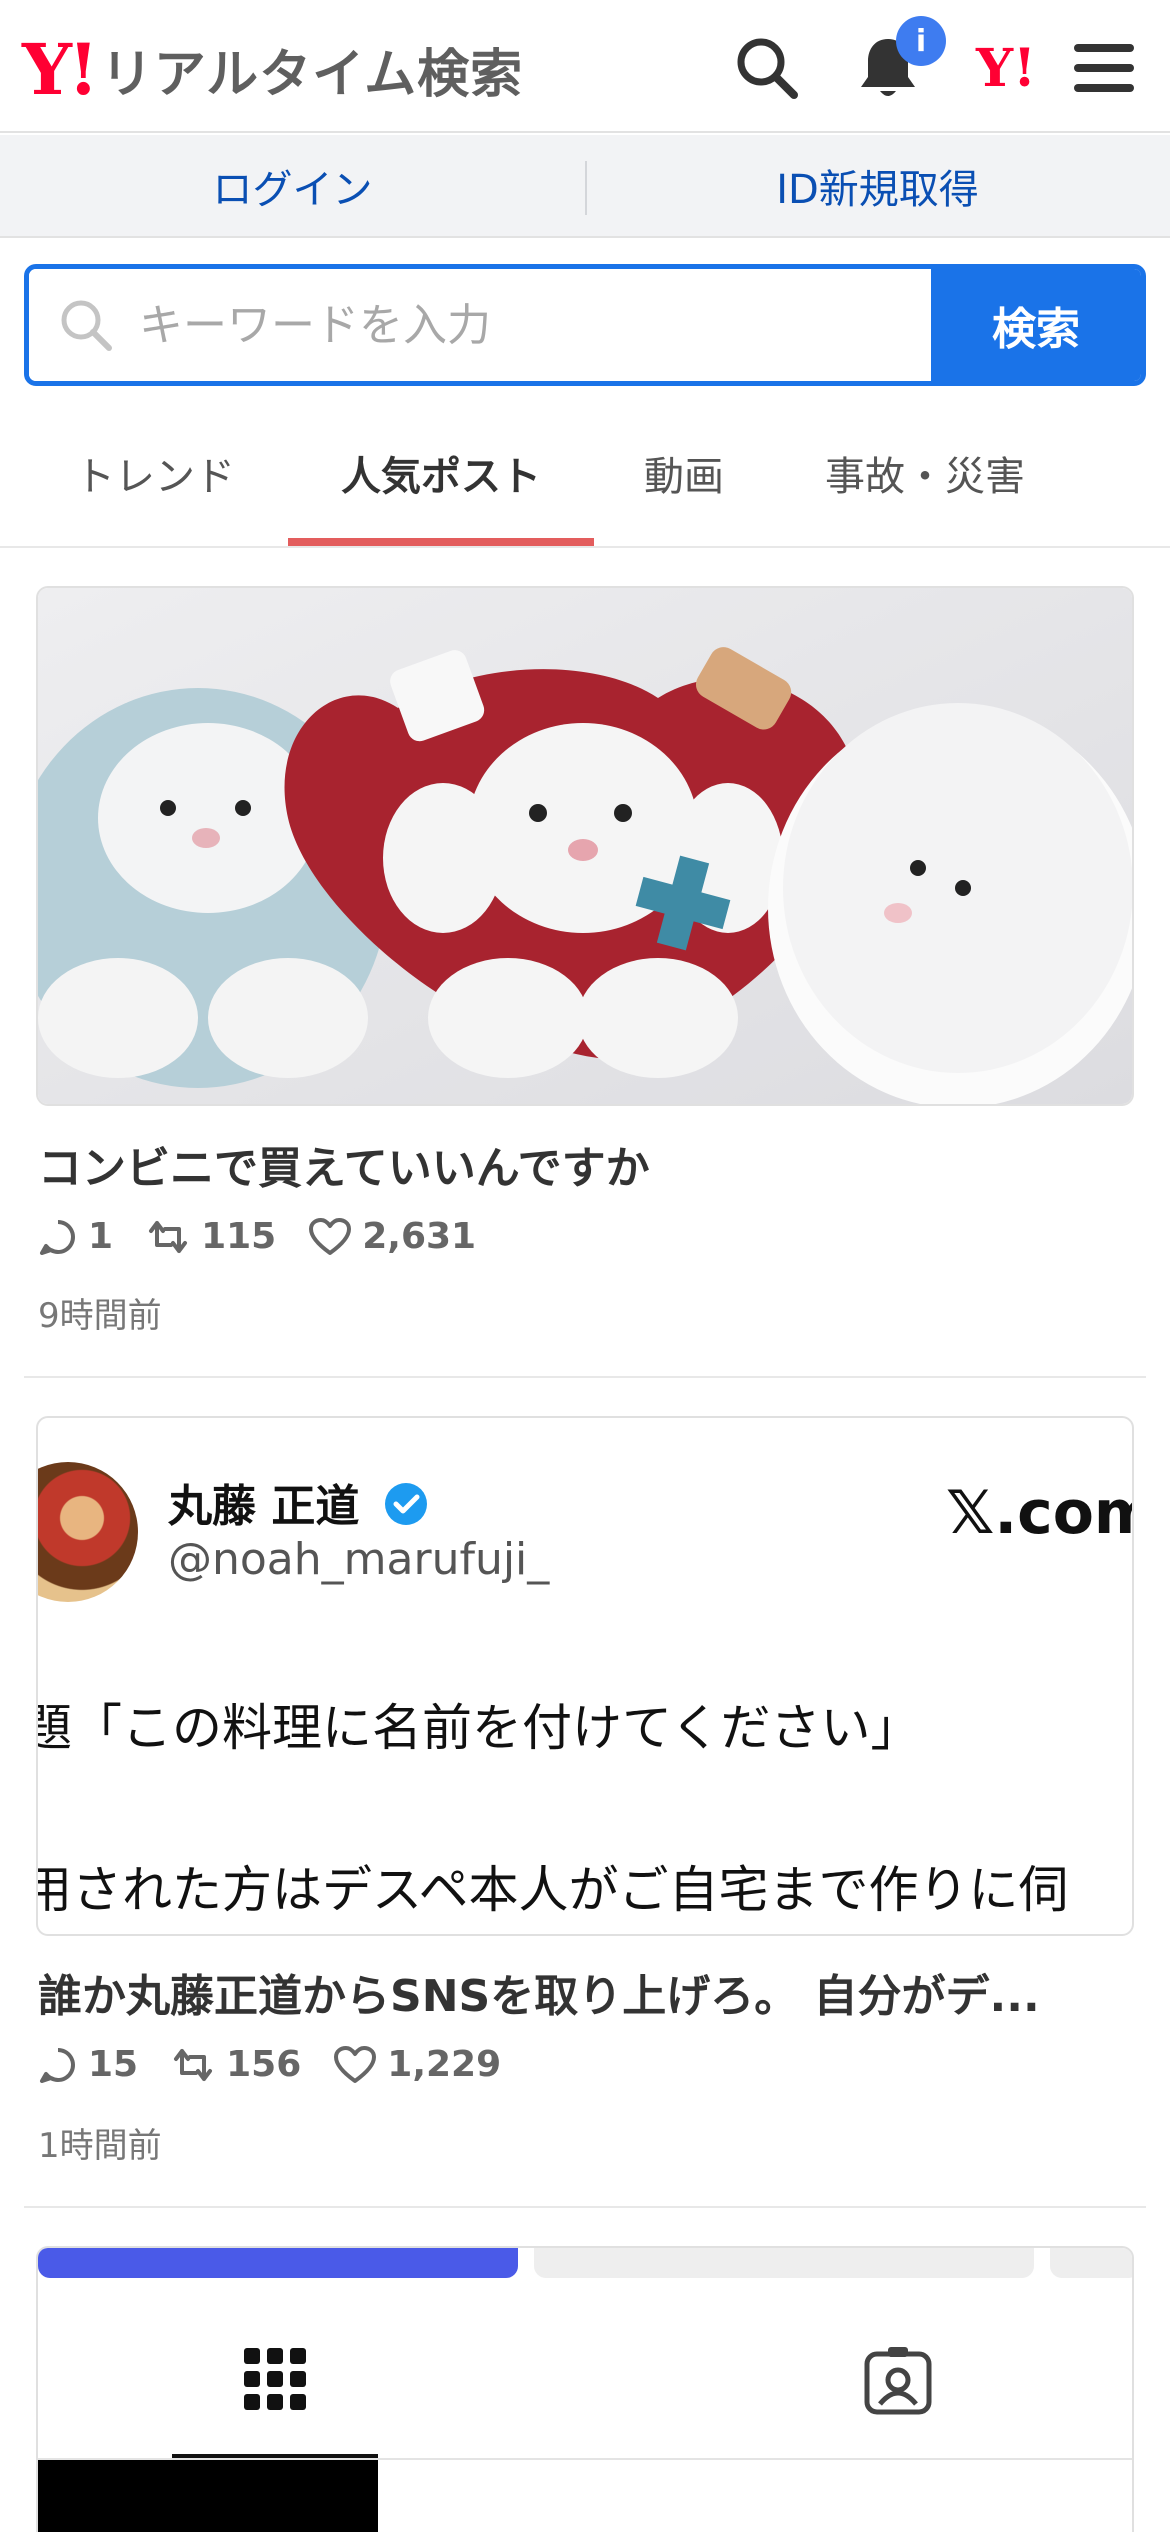  I want to click on tab-videos: 動画, so click(684, 473).